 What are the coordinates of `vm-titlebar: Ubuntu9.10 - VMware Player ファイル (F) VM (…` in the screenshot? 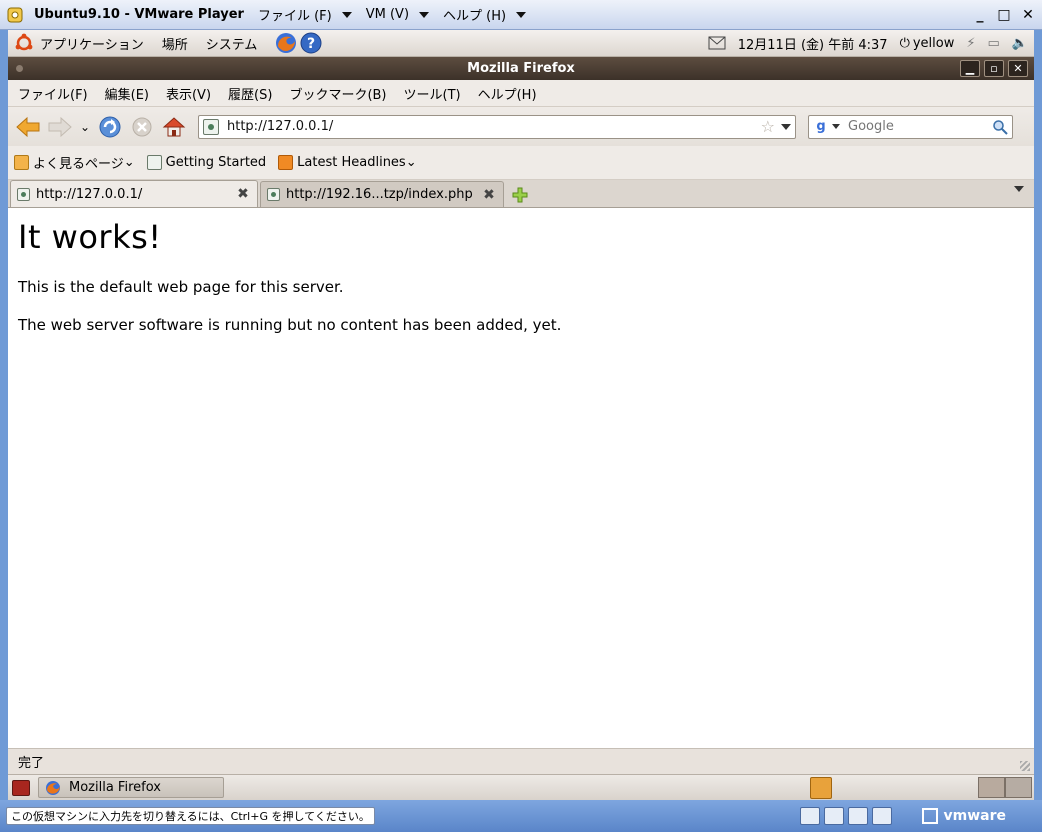 It's located at (521, 15).